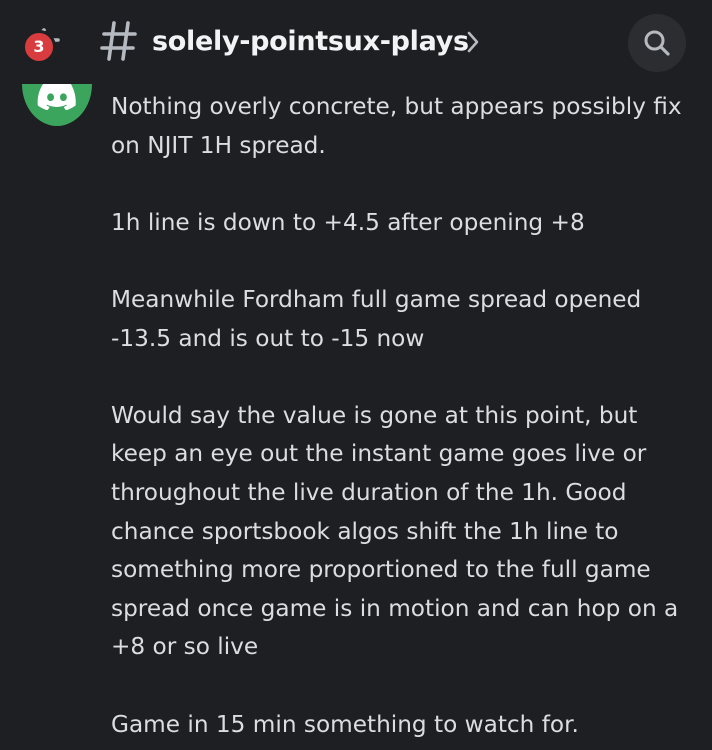  What do you see at coordinates (56, 95) in the screenshot?
I see `discord-logo-icon` at bounding box center [56, 95].